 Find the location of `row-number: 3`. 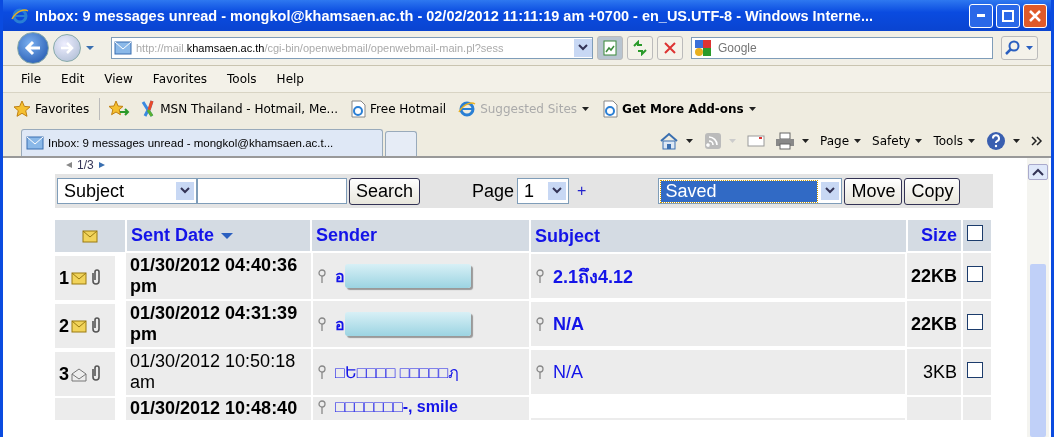

row-number: 3 is located at coordinates (64, 374).